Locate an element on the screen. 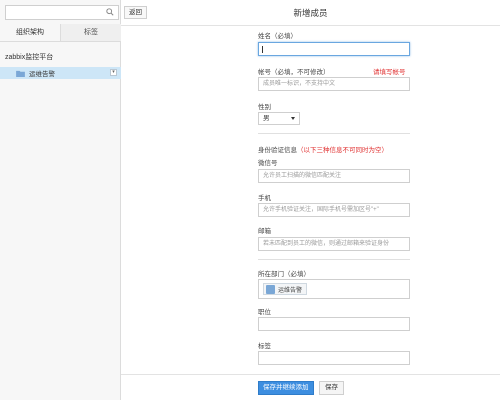  account-label: 帐号（必填，不可修改） is located at coordinates (294, 72).